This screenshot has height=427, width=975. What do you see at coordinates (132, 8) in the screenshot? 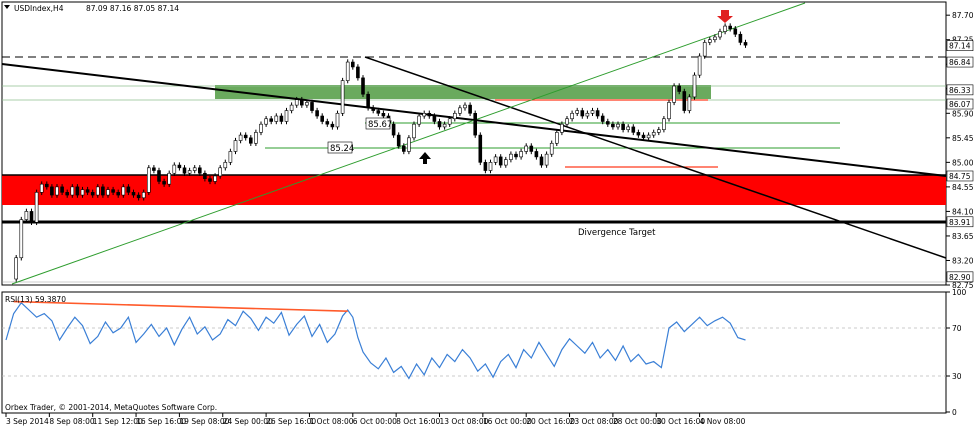
I see `ohlc-label: 87.09 87.16 87.05 87.14` at bounding box center [132, 8].